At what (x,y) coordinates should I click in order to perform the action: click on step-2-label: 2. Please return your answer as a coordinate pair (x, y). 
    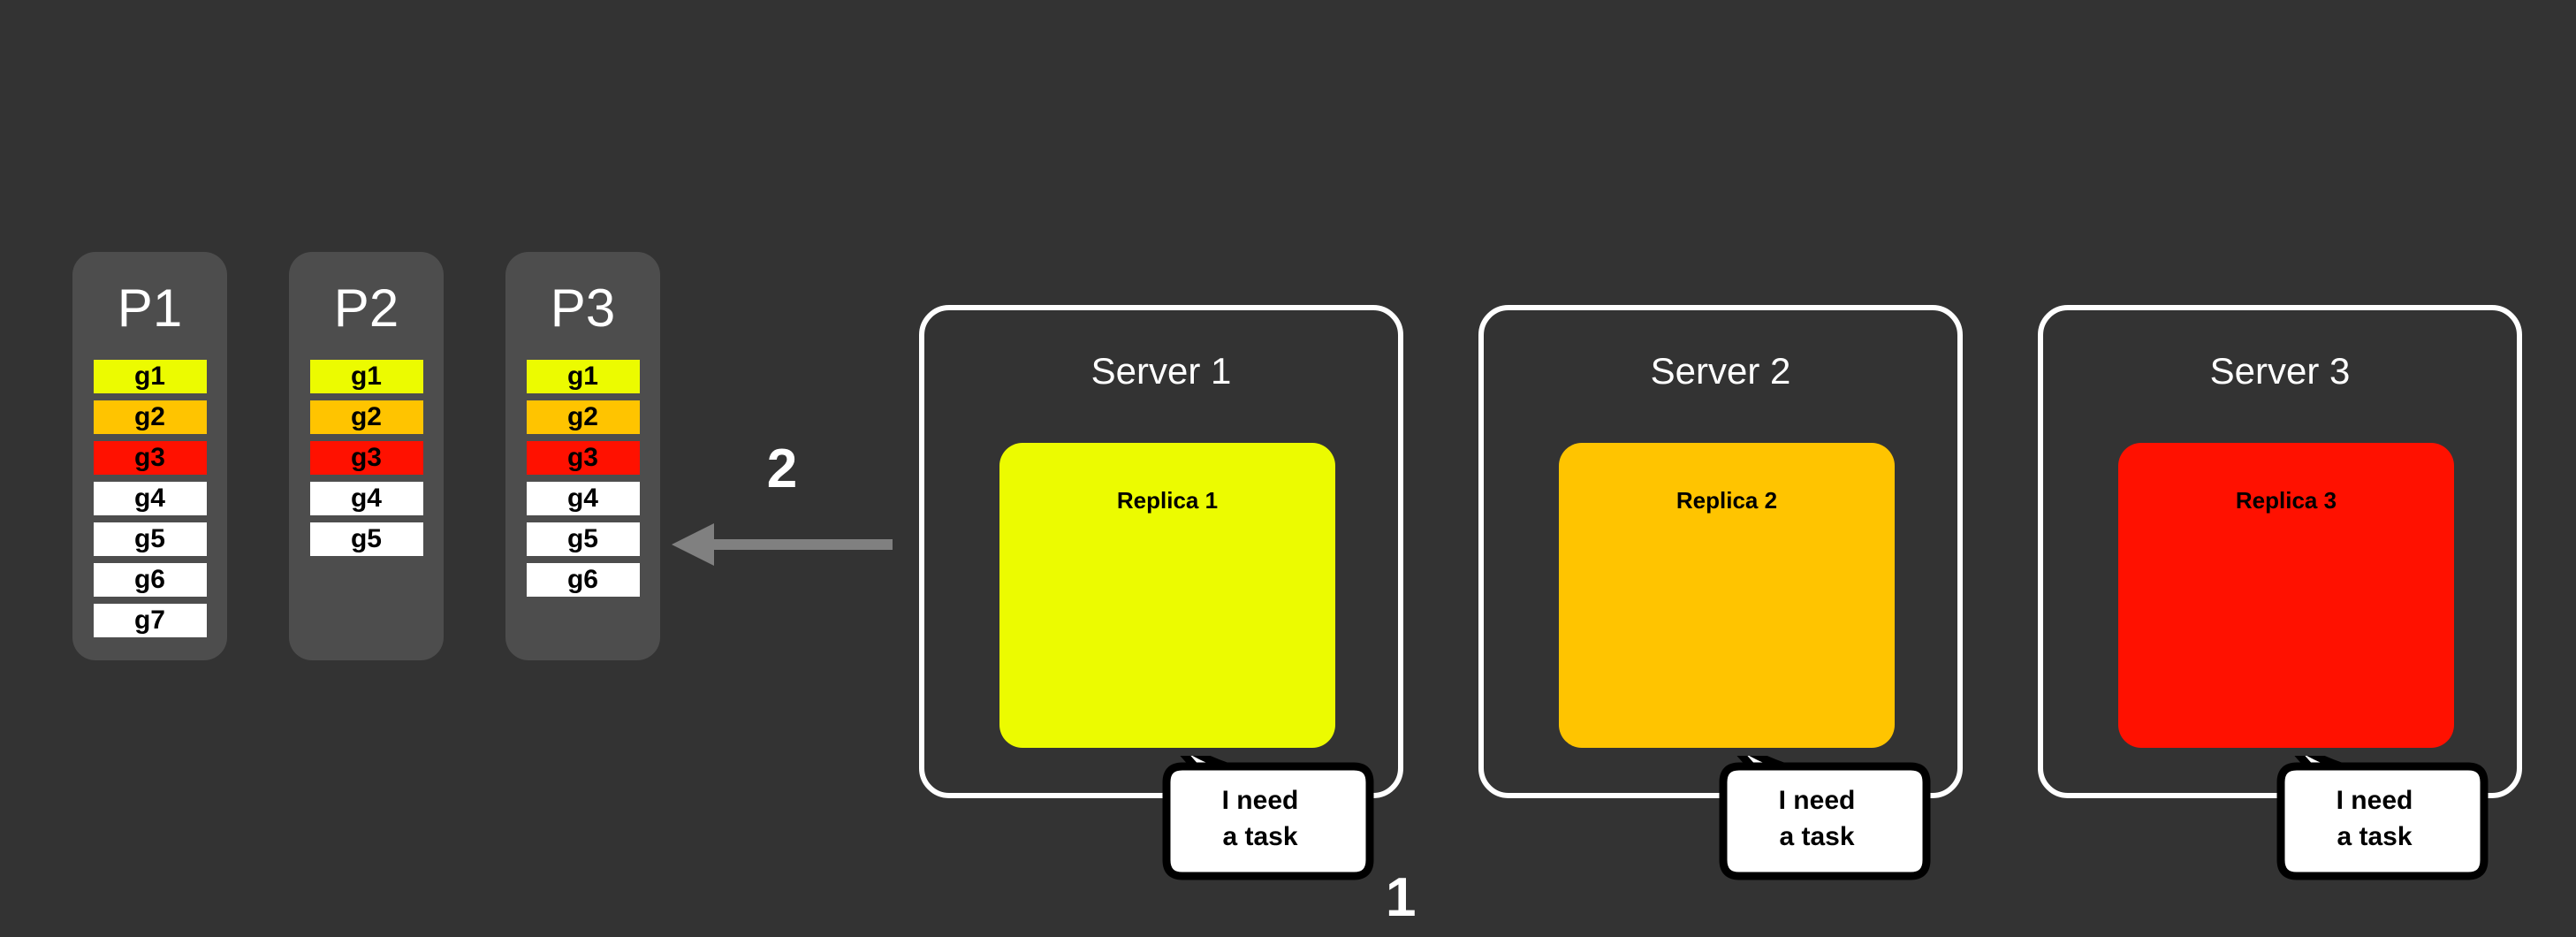
    Looking at the image, I should click on (782, 468).